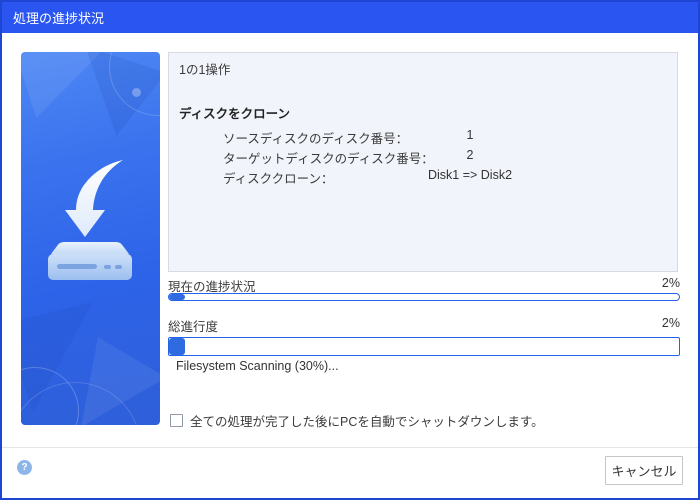 The width and height of the screenshot is (700, 500). Describe the element at coordinates (136, 92) in the screenshot. I see `decor-dot` at that location.